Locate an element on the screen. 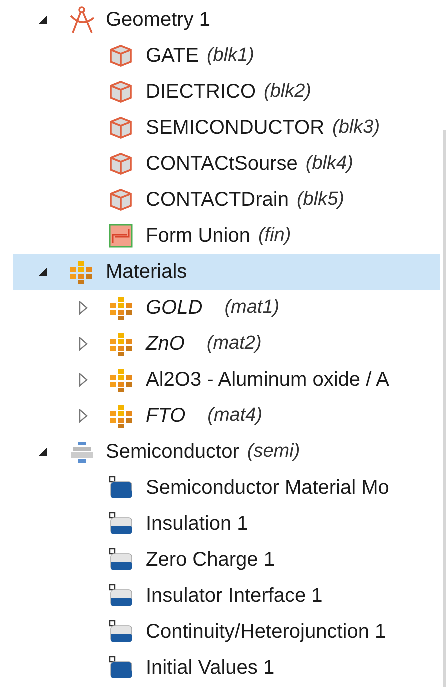 Image resolution: width=447 pixels, height=687 pixels. tree-item-tag: (blk2) is located at coordinates (288, 92).